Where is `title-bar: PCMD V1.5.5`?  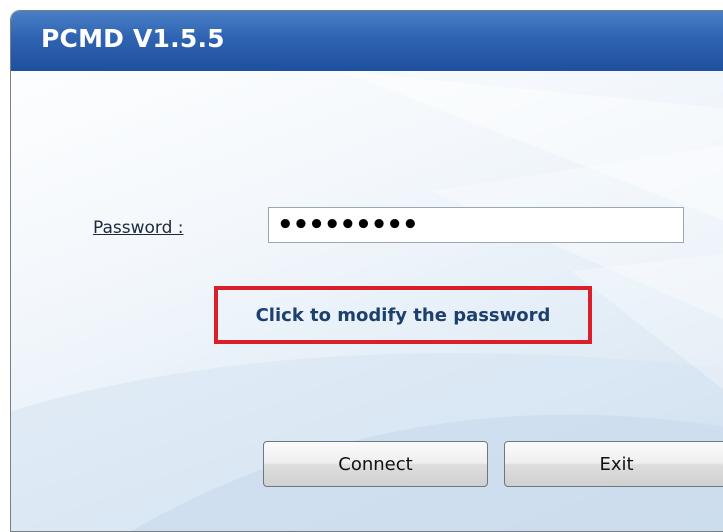 title-bar: PCMD V1.5.5 is located at coordinates (367, 41).